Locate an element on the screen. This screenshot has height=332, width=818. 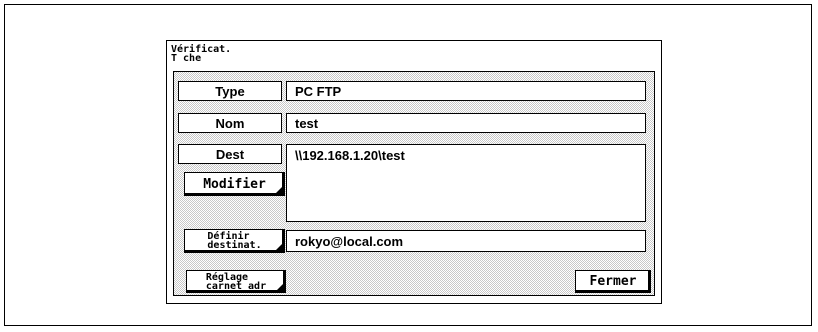
dest-value: \\192.168.1.20\test is located at coordinates (466, 183).